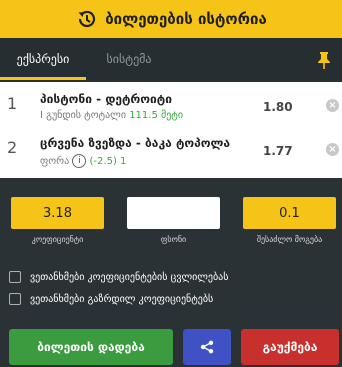  Describe the element at coordinates (290, 347) in the screenshot. I see `cancel-button: გაუქმება` at that location.